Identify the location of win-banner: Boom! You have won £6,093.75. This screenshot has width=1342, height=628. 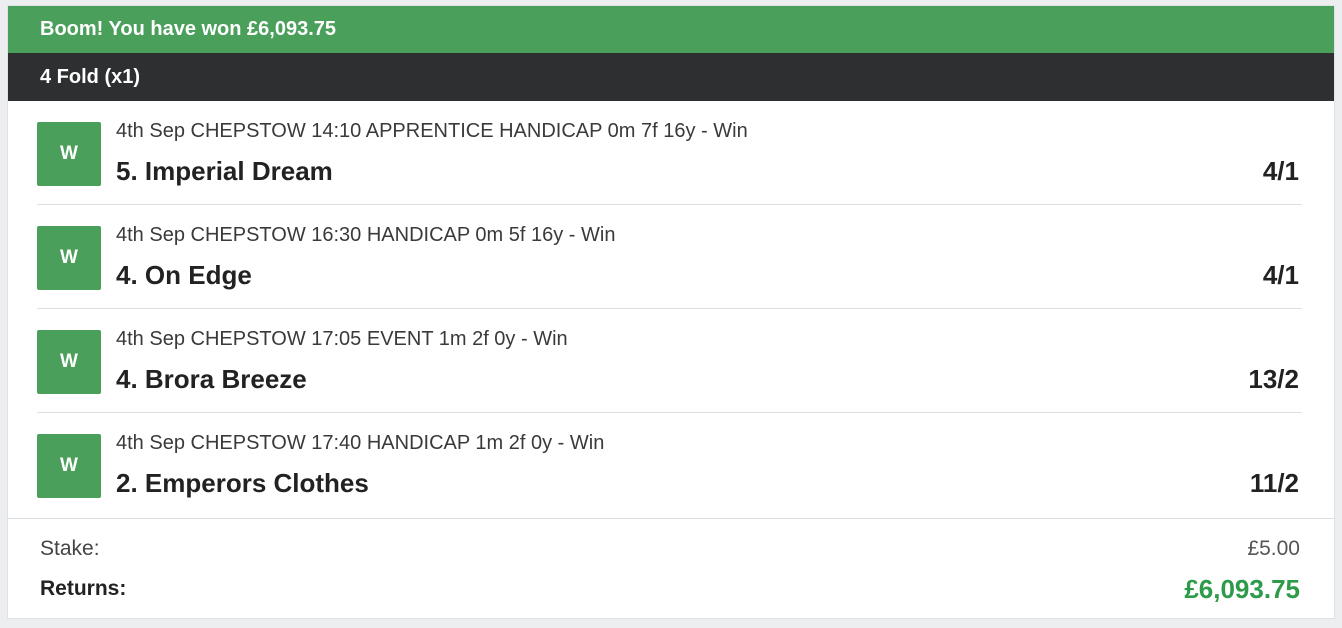
(671, 29).